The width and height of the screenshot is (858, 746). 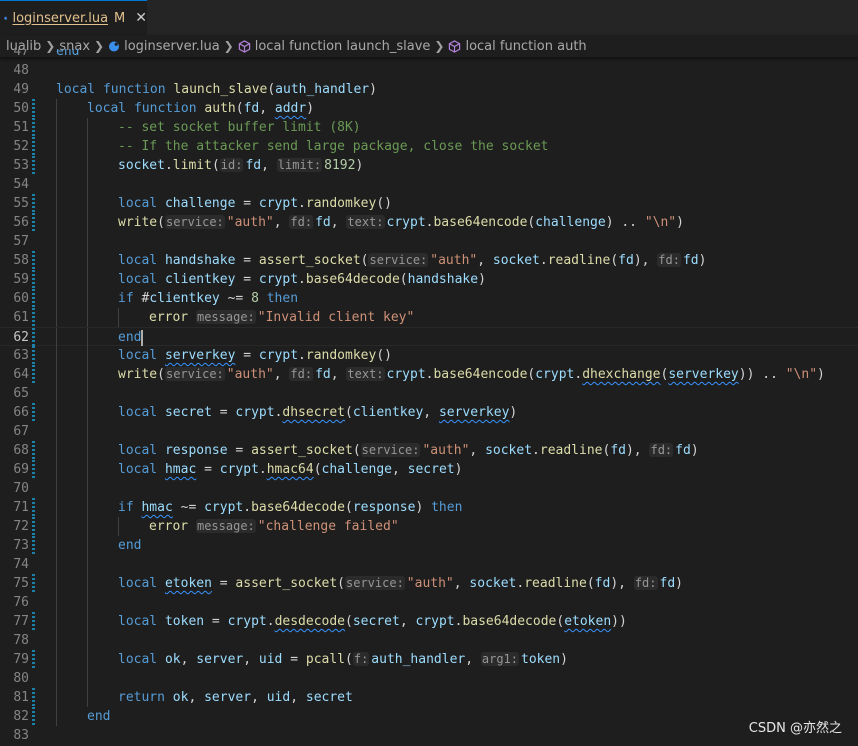 What do you see at coordinates (73, 17) in the screenshot?
I see `tab-loginserver-lua: loginserver.lua M ✕` at bounding box center [73, 17].